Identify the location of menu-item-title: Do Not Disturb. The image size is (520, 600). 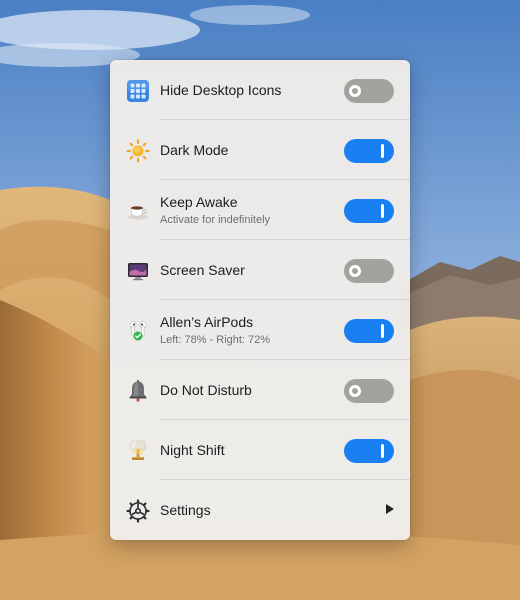
(206, 389).